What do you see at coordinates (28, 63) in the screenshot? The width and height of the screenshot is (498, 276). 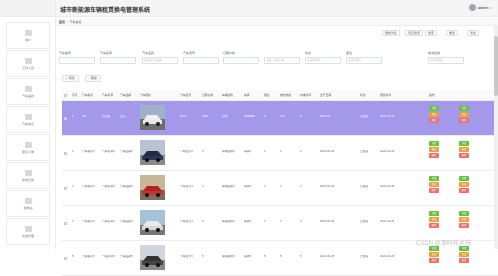 I see `sidebar-item-staff: 工作人员` at bounding box center [28, 63].